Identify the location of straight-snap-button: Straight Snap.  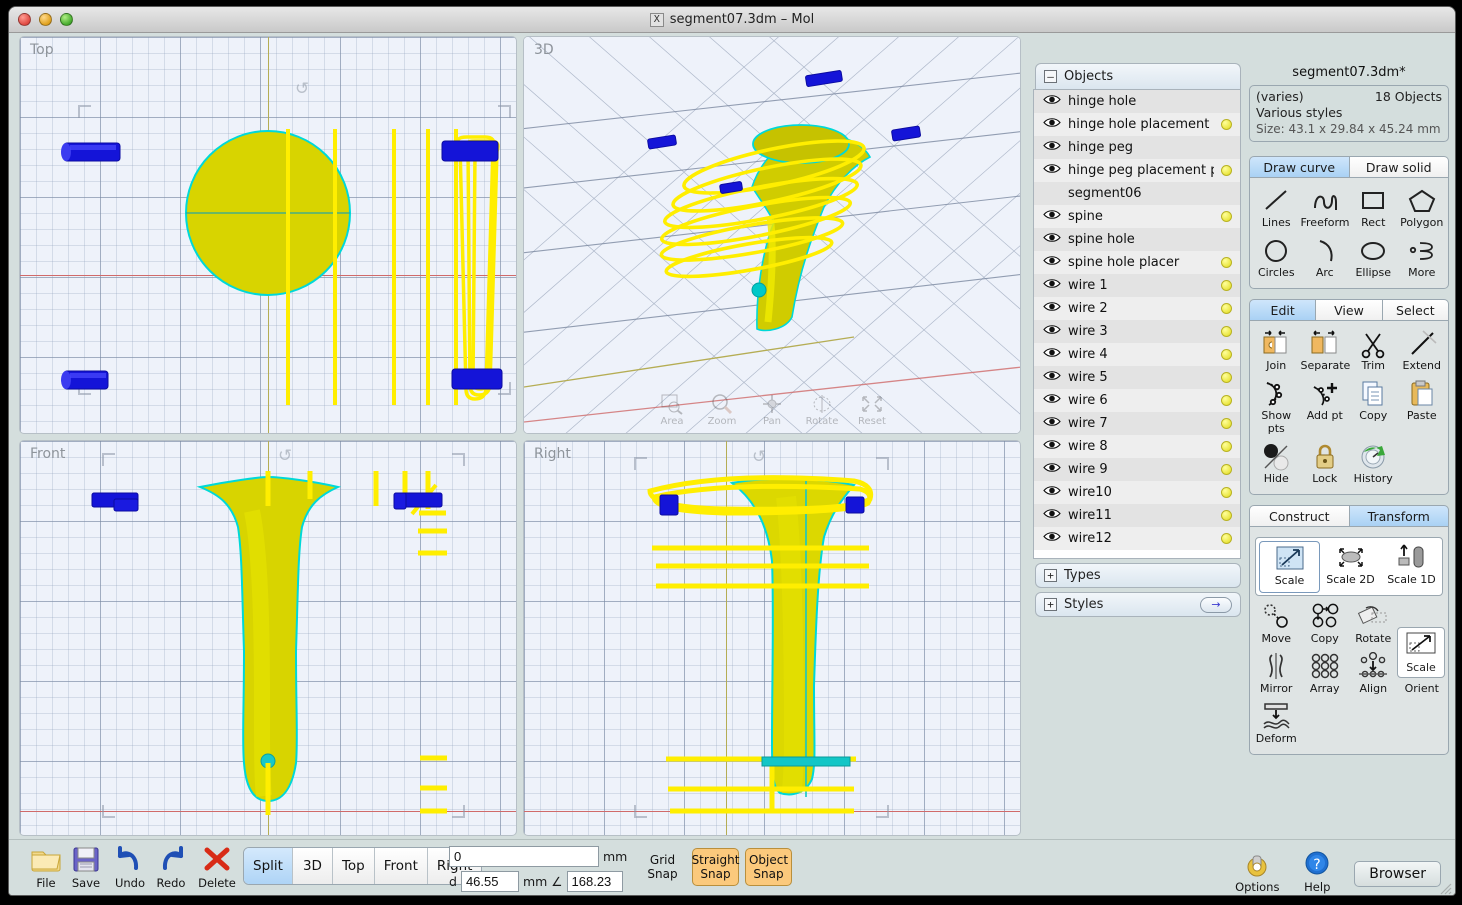
(715, 867).